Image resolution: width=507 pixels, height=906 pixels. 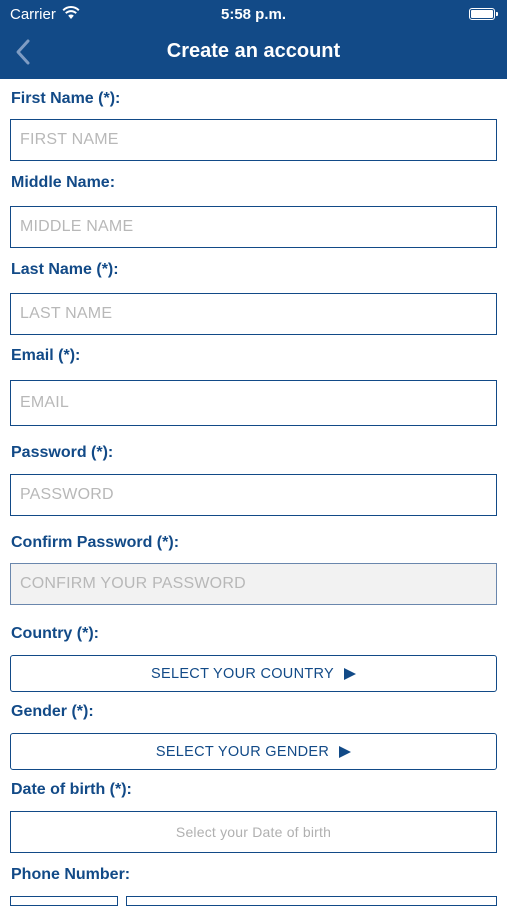 What do you see at coordinates (45, 402) in the screenshot?
I see `email-placeholder: EMAIL` at bounding box center [45, 402].